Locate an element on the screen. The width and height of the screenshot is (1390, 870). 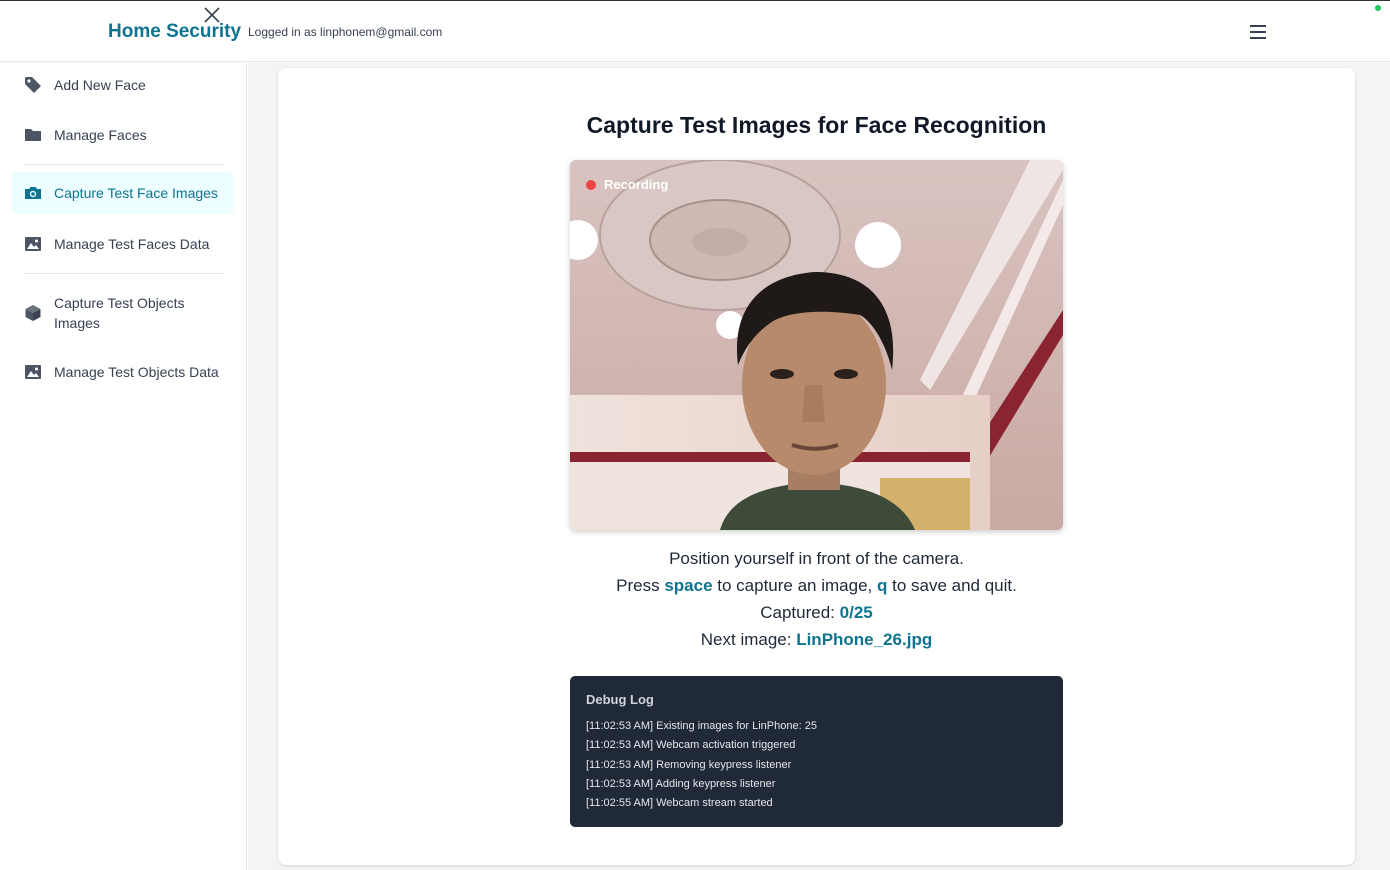
captured-label: Captured: is located at coordinates (797, 612).